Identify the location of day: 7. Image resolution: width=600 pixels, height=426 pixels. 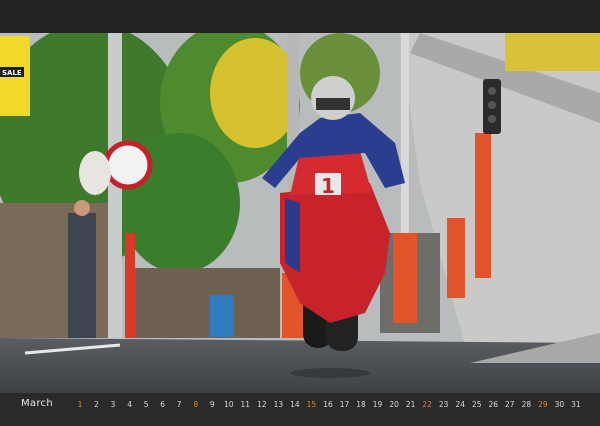
(179, 404).